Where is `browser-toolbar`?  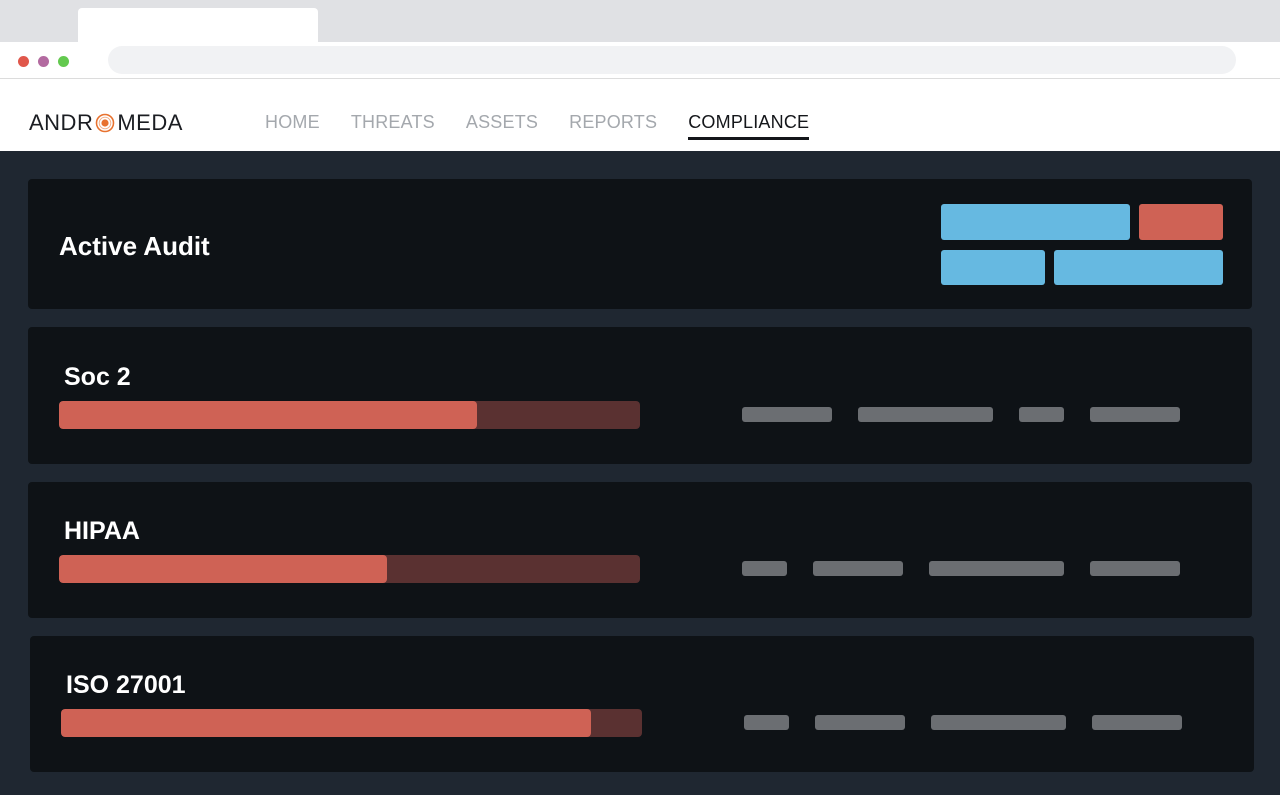
browser-toolbar is located at coordinates (640, 60).